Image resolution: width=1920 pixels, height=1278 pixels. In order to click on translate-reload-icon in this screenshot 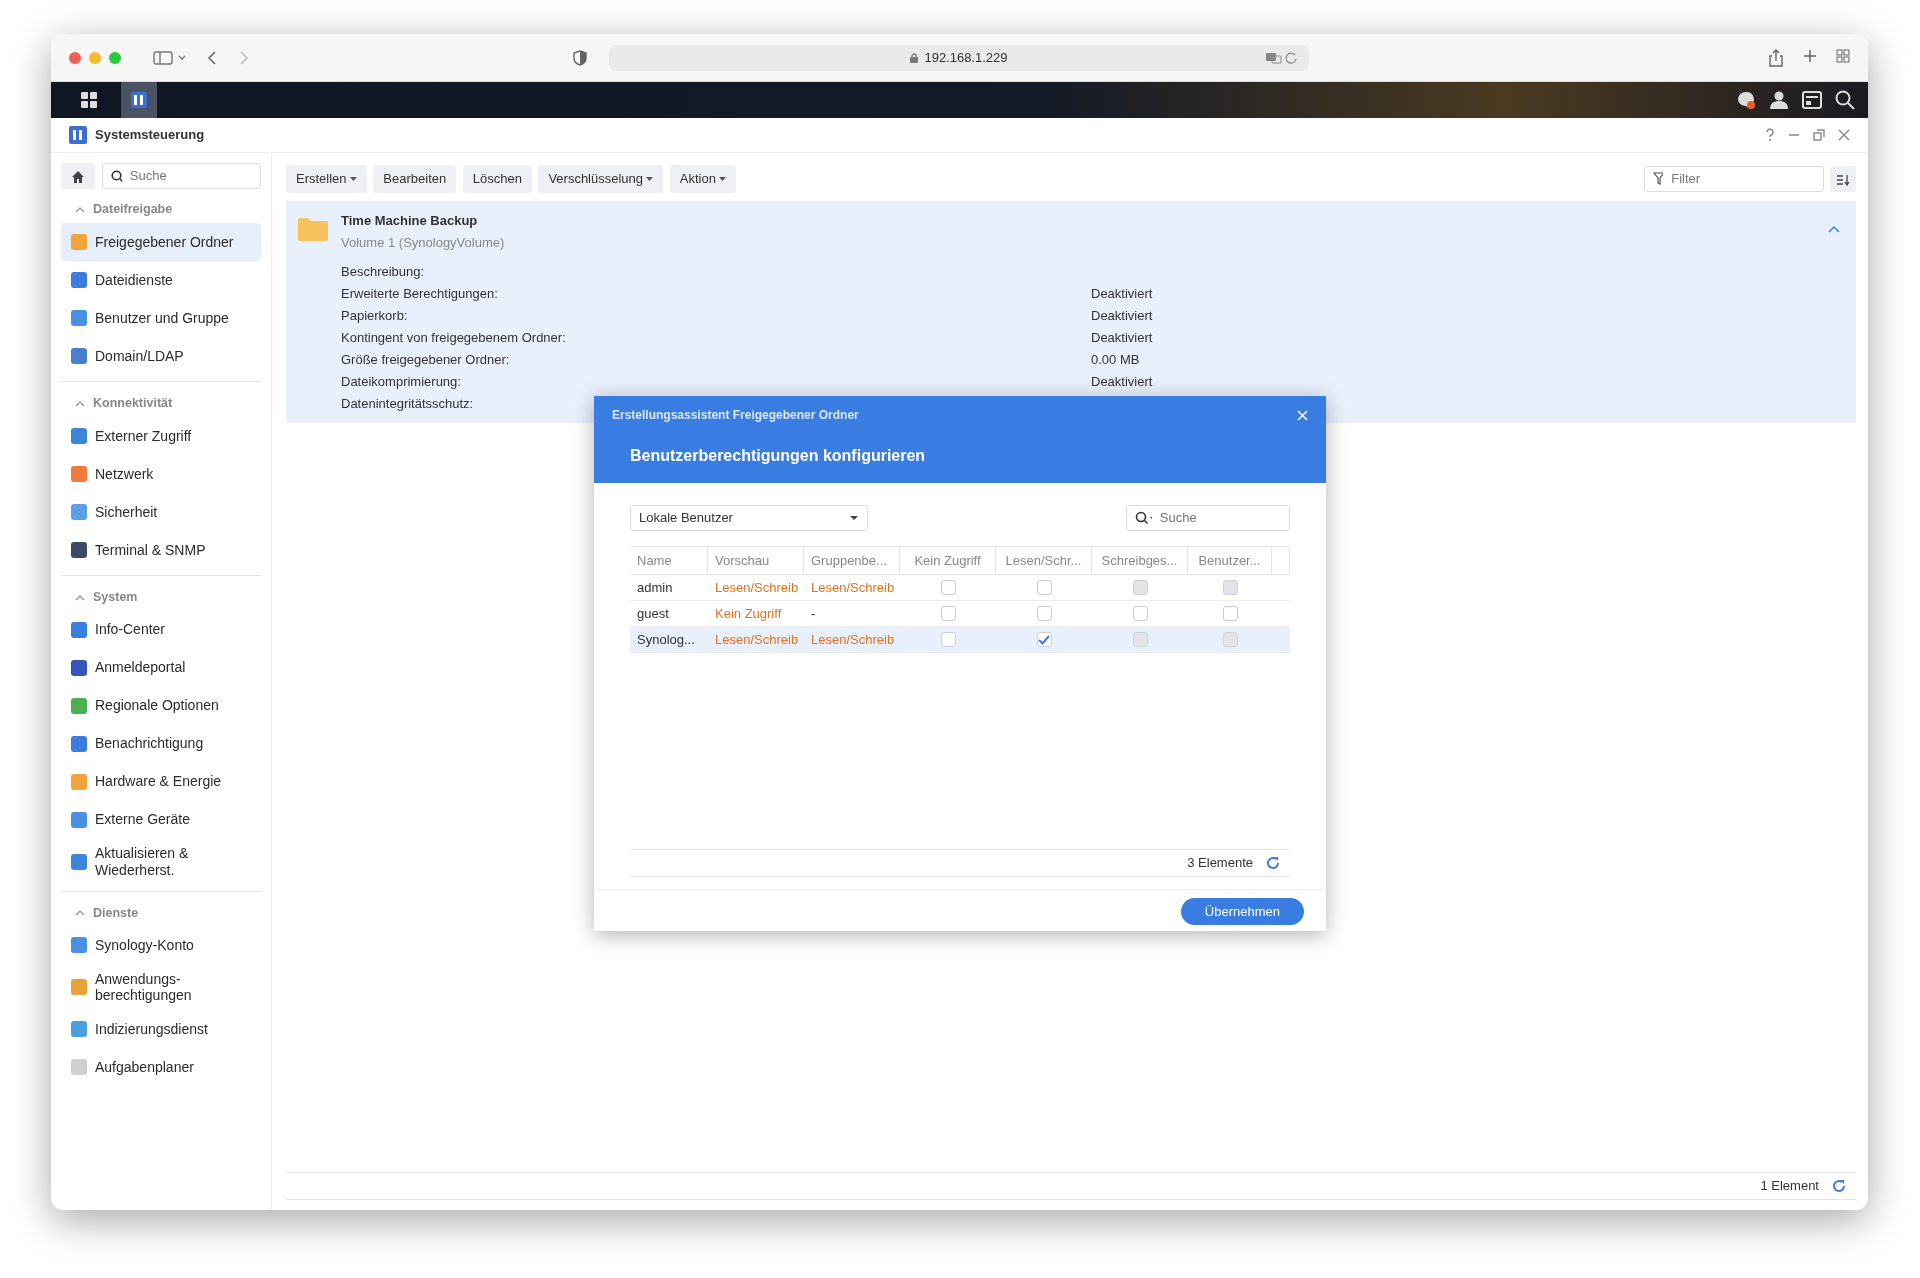, I will do `click(1282, 57)`.